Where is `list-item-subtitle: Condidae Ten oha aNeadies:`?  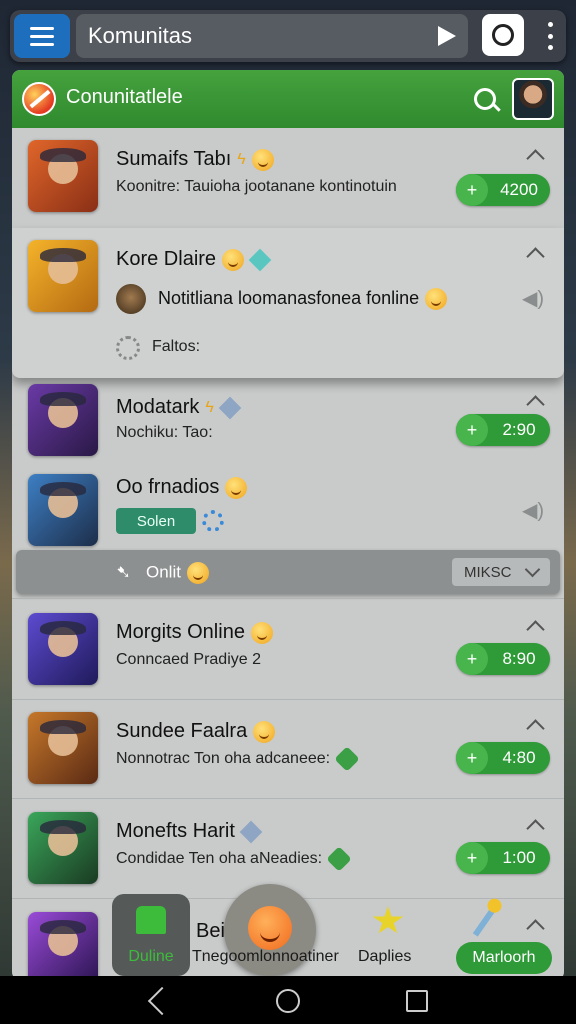 list-item-subtitle: Condidae Ten oha aNeadies: is located at coordinates (234, 859).